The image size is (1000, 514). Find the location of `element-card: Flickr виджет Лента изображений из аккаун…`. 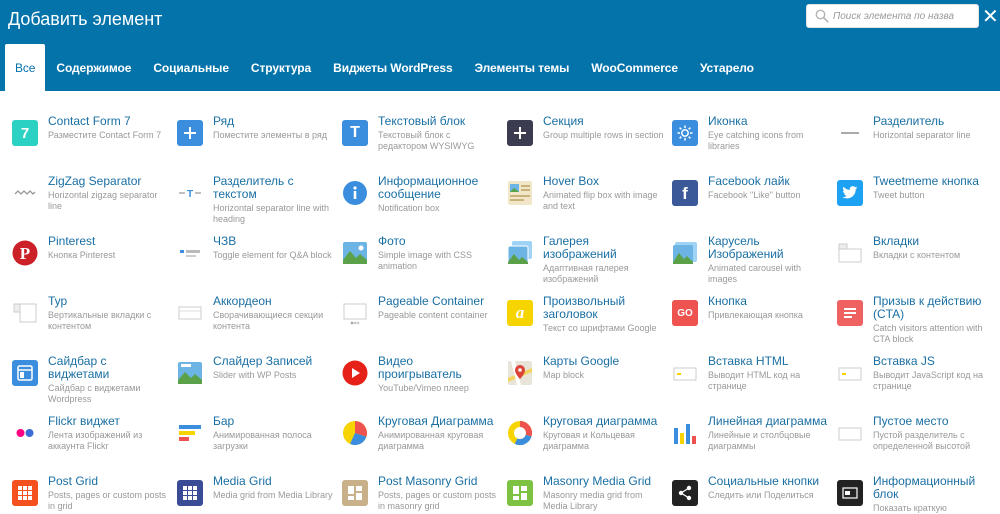

element-card: Flickr виджет Лента изображений из аккаун… is located at coordinates (94, 443).